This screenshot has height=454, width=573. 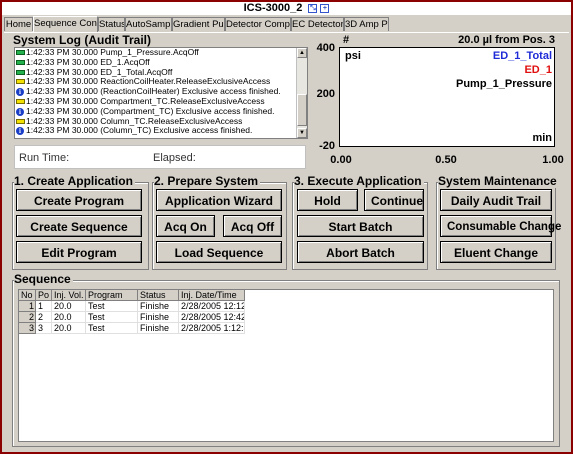 I want to click on y-tick-label: 400, so click(x=325, y=48).